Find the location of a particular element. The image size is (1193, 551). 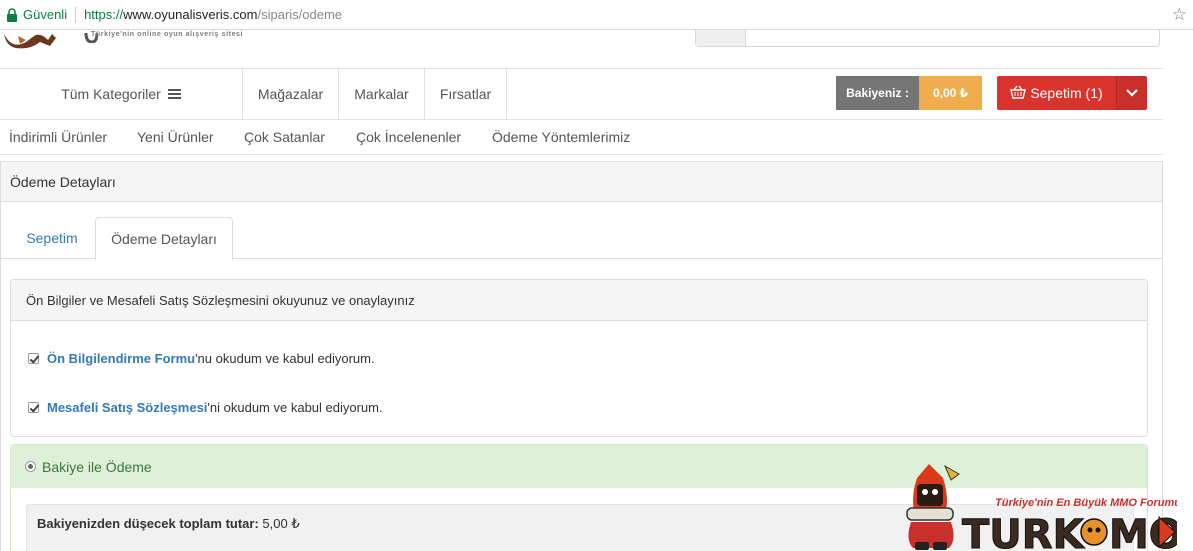

nav-link-stores: Mağazalar is located at coordinates (291, 94).